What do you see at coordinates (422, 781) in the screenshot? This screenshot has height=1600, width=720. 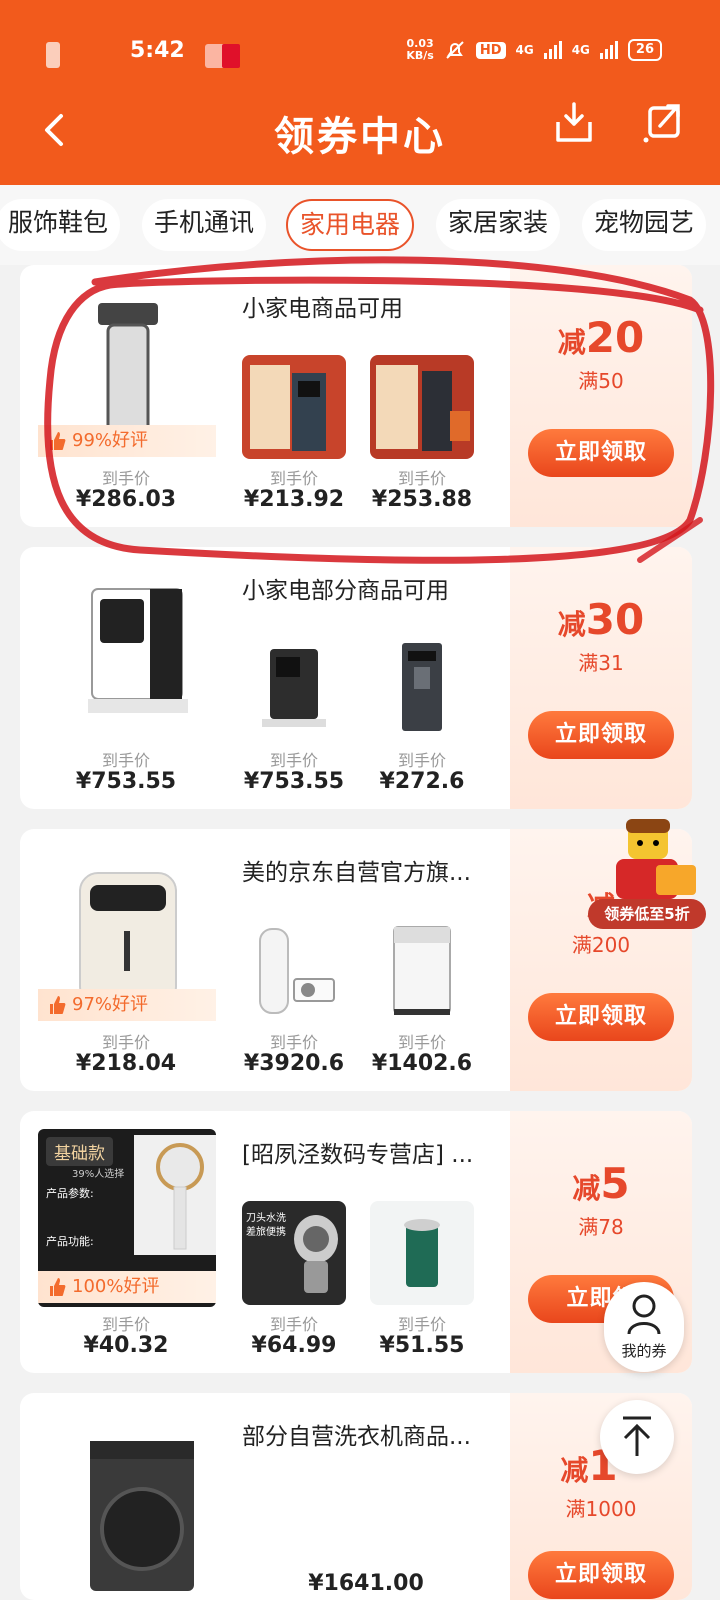 I see `product-price: ¥272.6` at bounding box center [422, 781].